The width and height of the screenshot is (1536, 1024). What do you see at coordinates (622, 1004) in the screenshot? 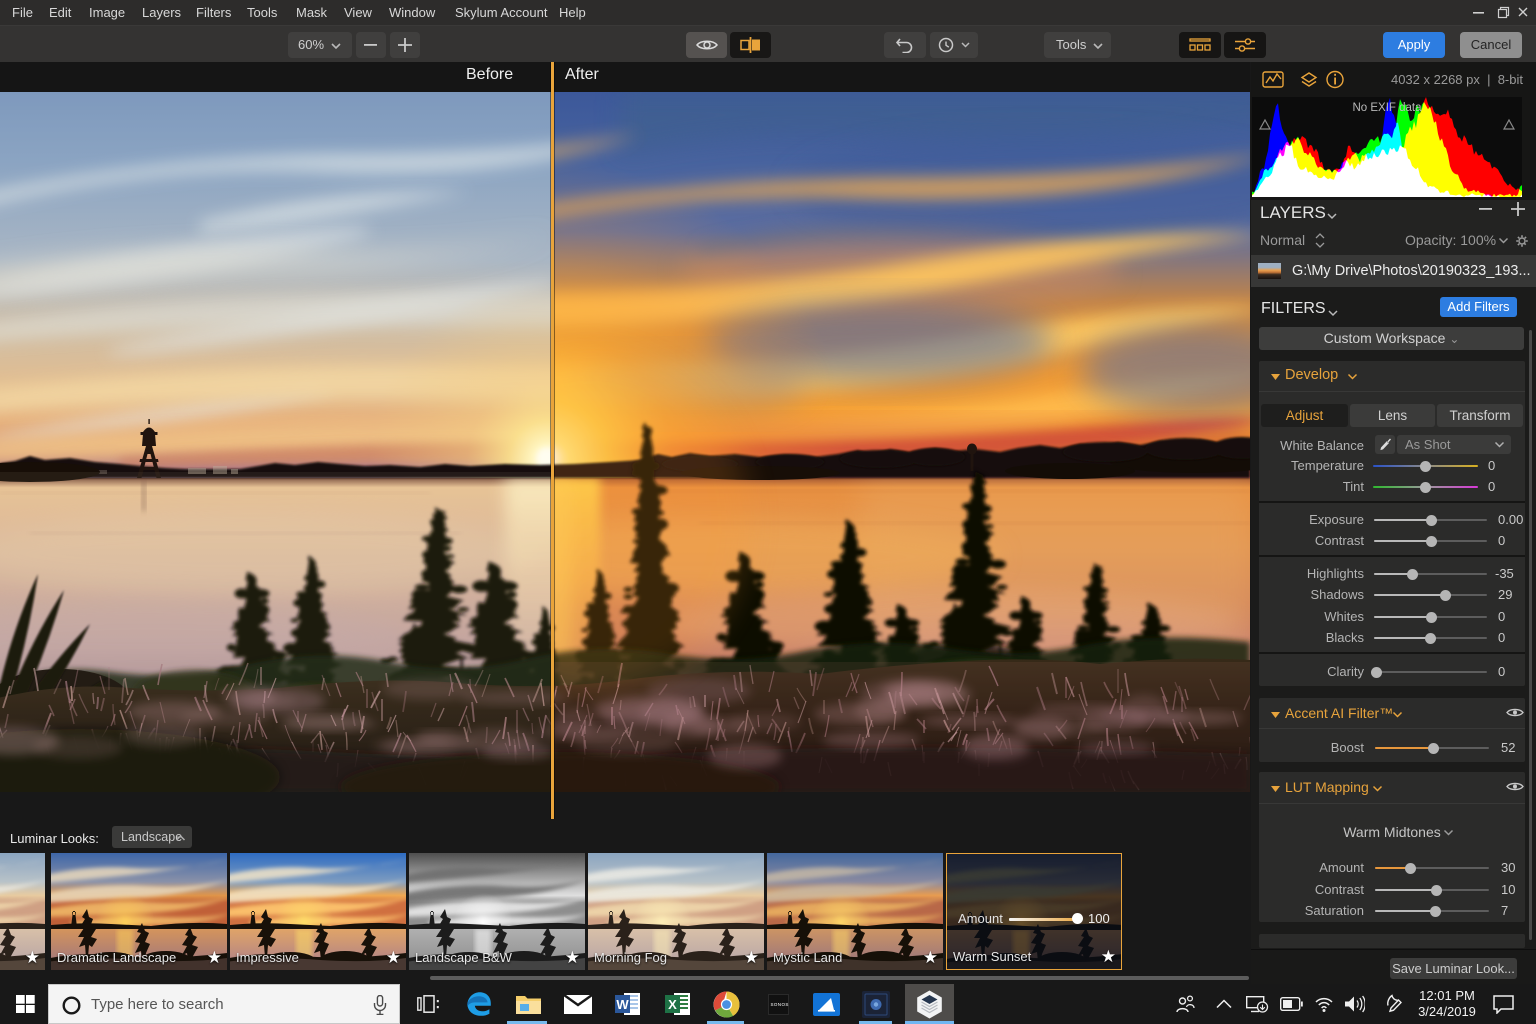
I see `svg-text: W` at bounding box center [622, 1004].